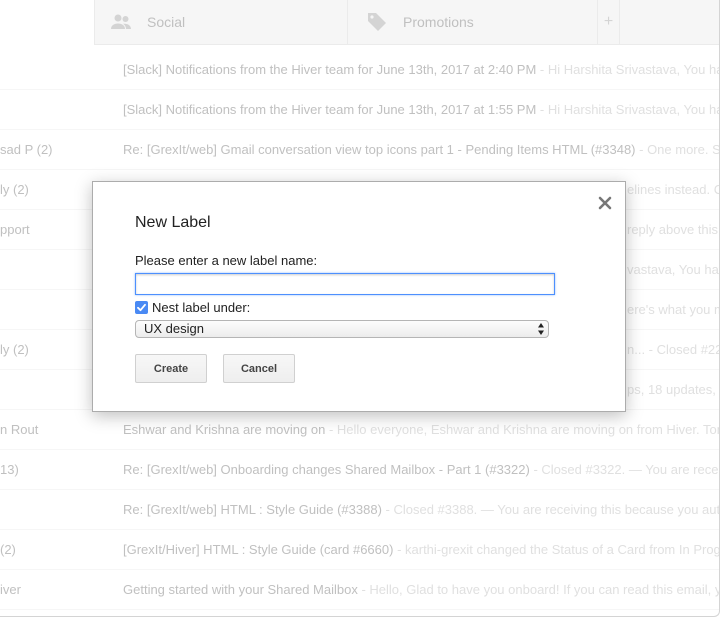 This screenshot has width=721, height=618. Describe the element at coordinates (605, 203) in the screenshot. I see `close-icon` at that location.